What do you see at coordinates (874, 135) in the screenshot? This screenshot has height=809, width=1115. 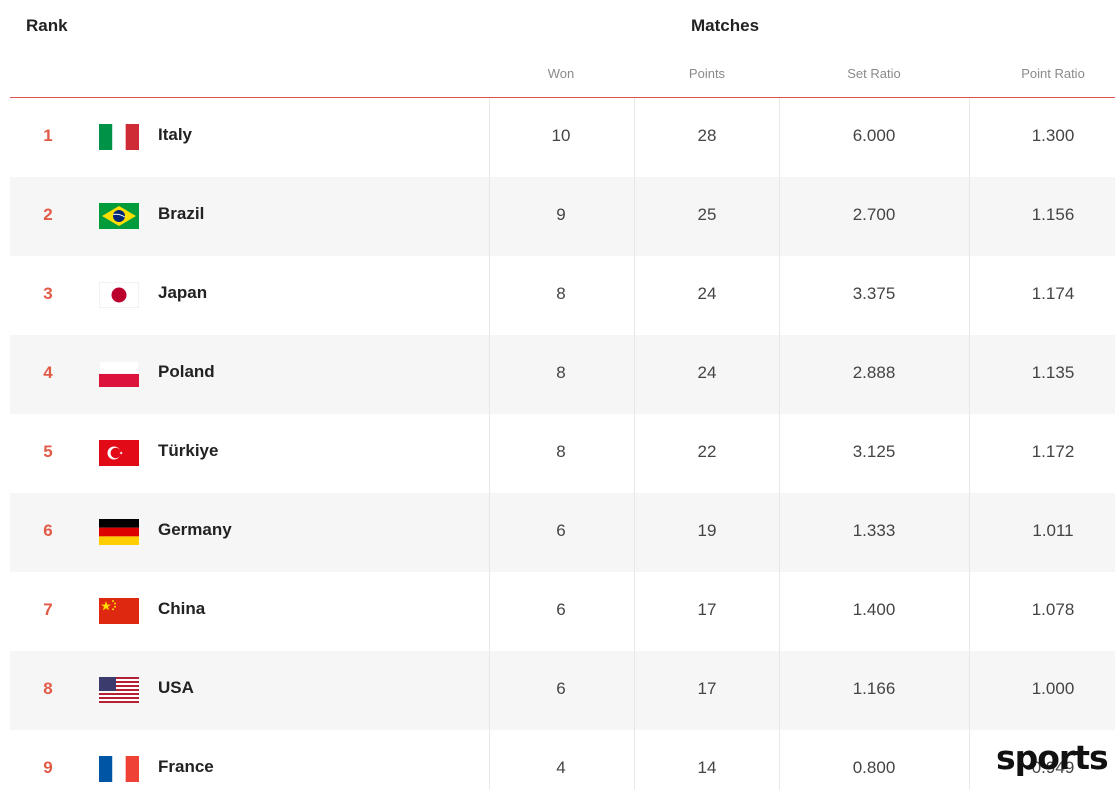 I see `set-ratio-value: 6.000` at bounding box center [874, 135].